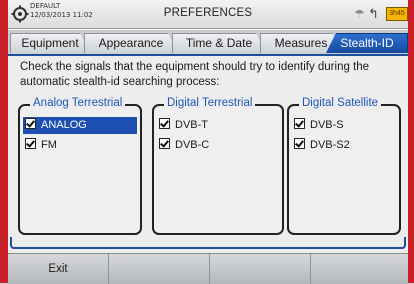 This screenshot has height=284, width=414. What do you see at coordinates (61, 15) in the screenshot?
I see `datetime: 12/03/2013 11:02` at bounding box center [61, 15].